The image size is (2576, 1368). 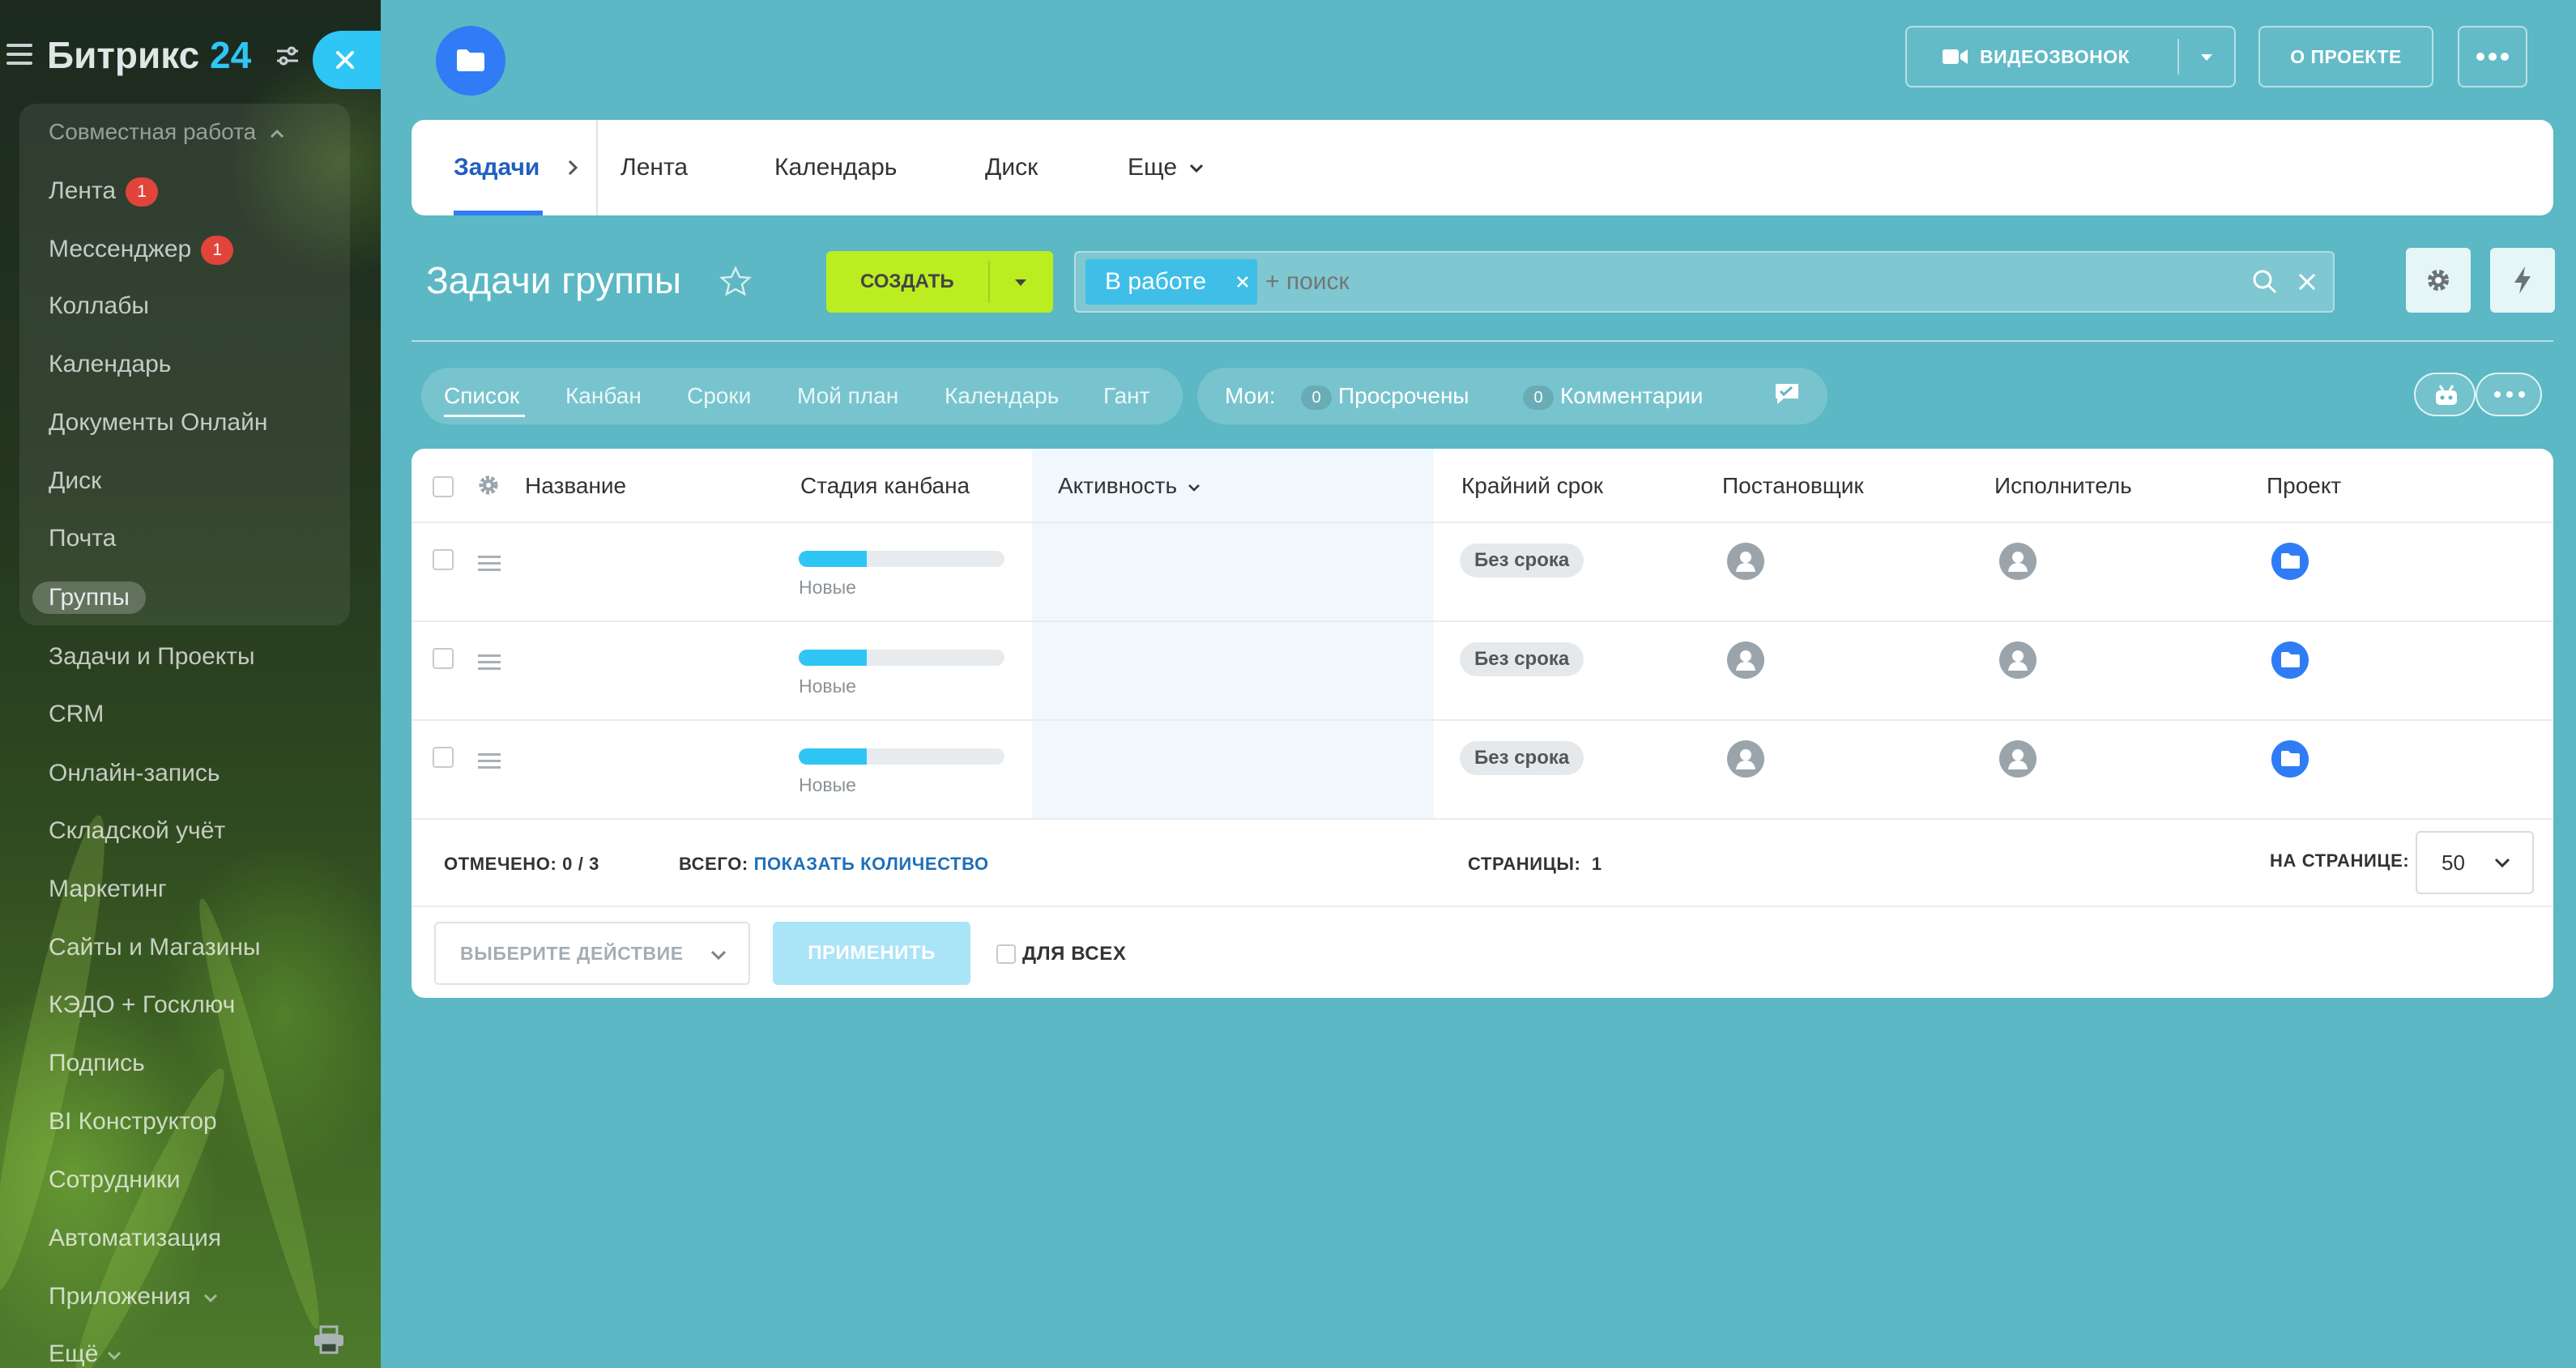 What do you see at coordinates (97, 1063) in the screenshot?
I see `sidebar-item-sign: Подпись` at bounding box center [97, 1063].